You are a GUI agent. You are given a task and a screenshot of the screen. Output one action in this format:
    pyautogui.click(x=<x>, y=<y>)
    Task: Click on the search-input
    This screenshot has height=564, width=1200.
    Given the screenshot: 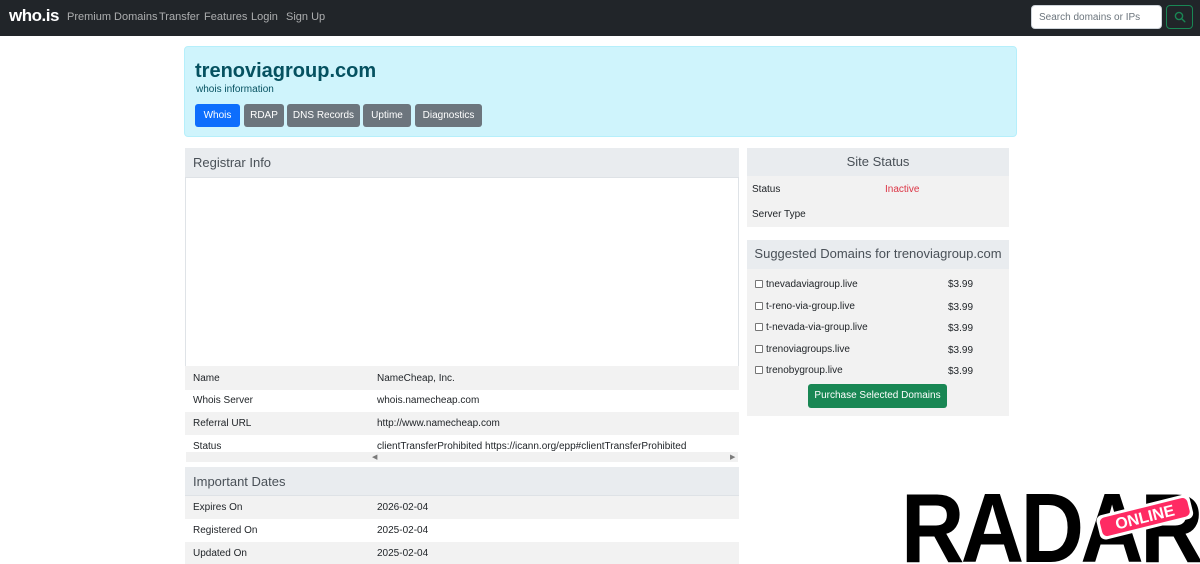 What is the action you would take?
    pyautogui.click(x=1096, y=17)
    